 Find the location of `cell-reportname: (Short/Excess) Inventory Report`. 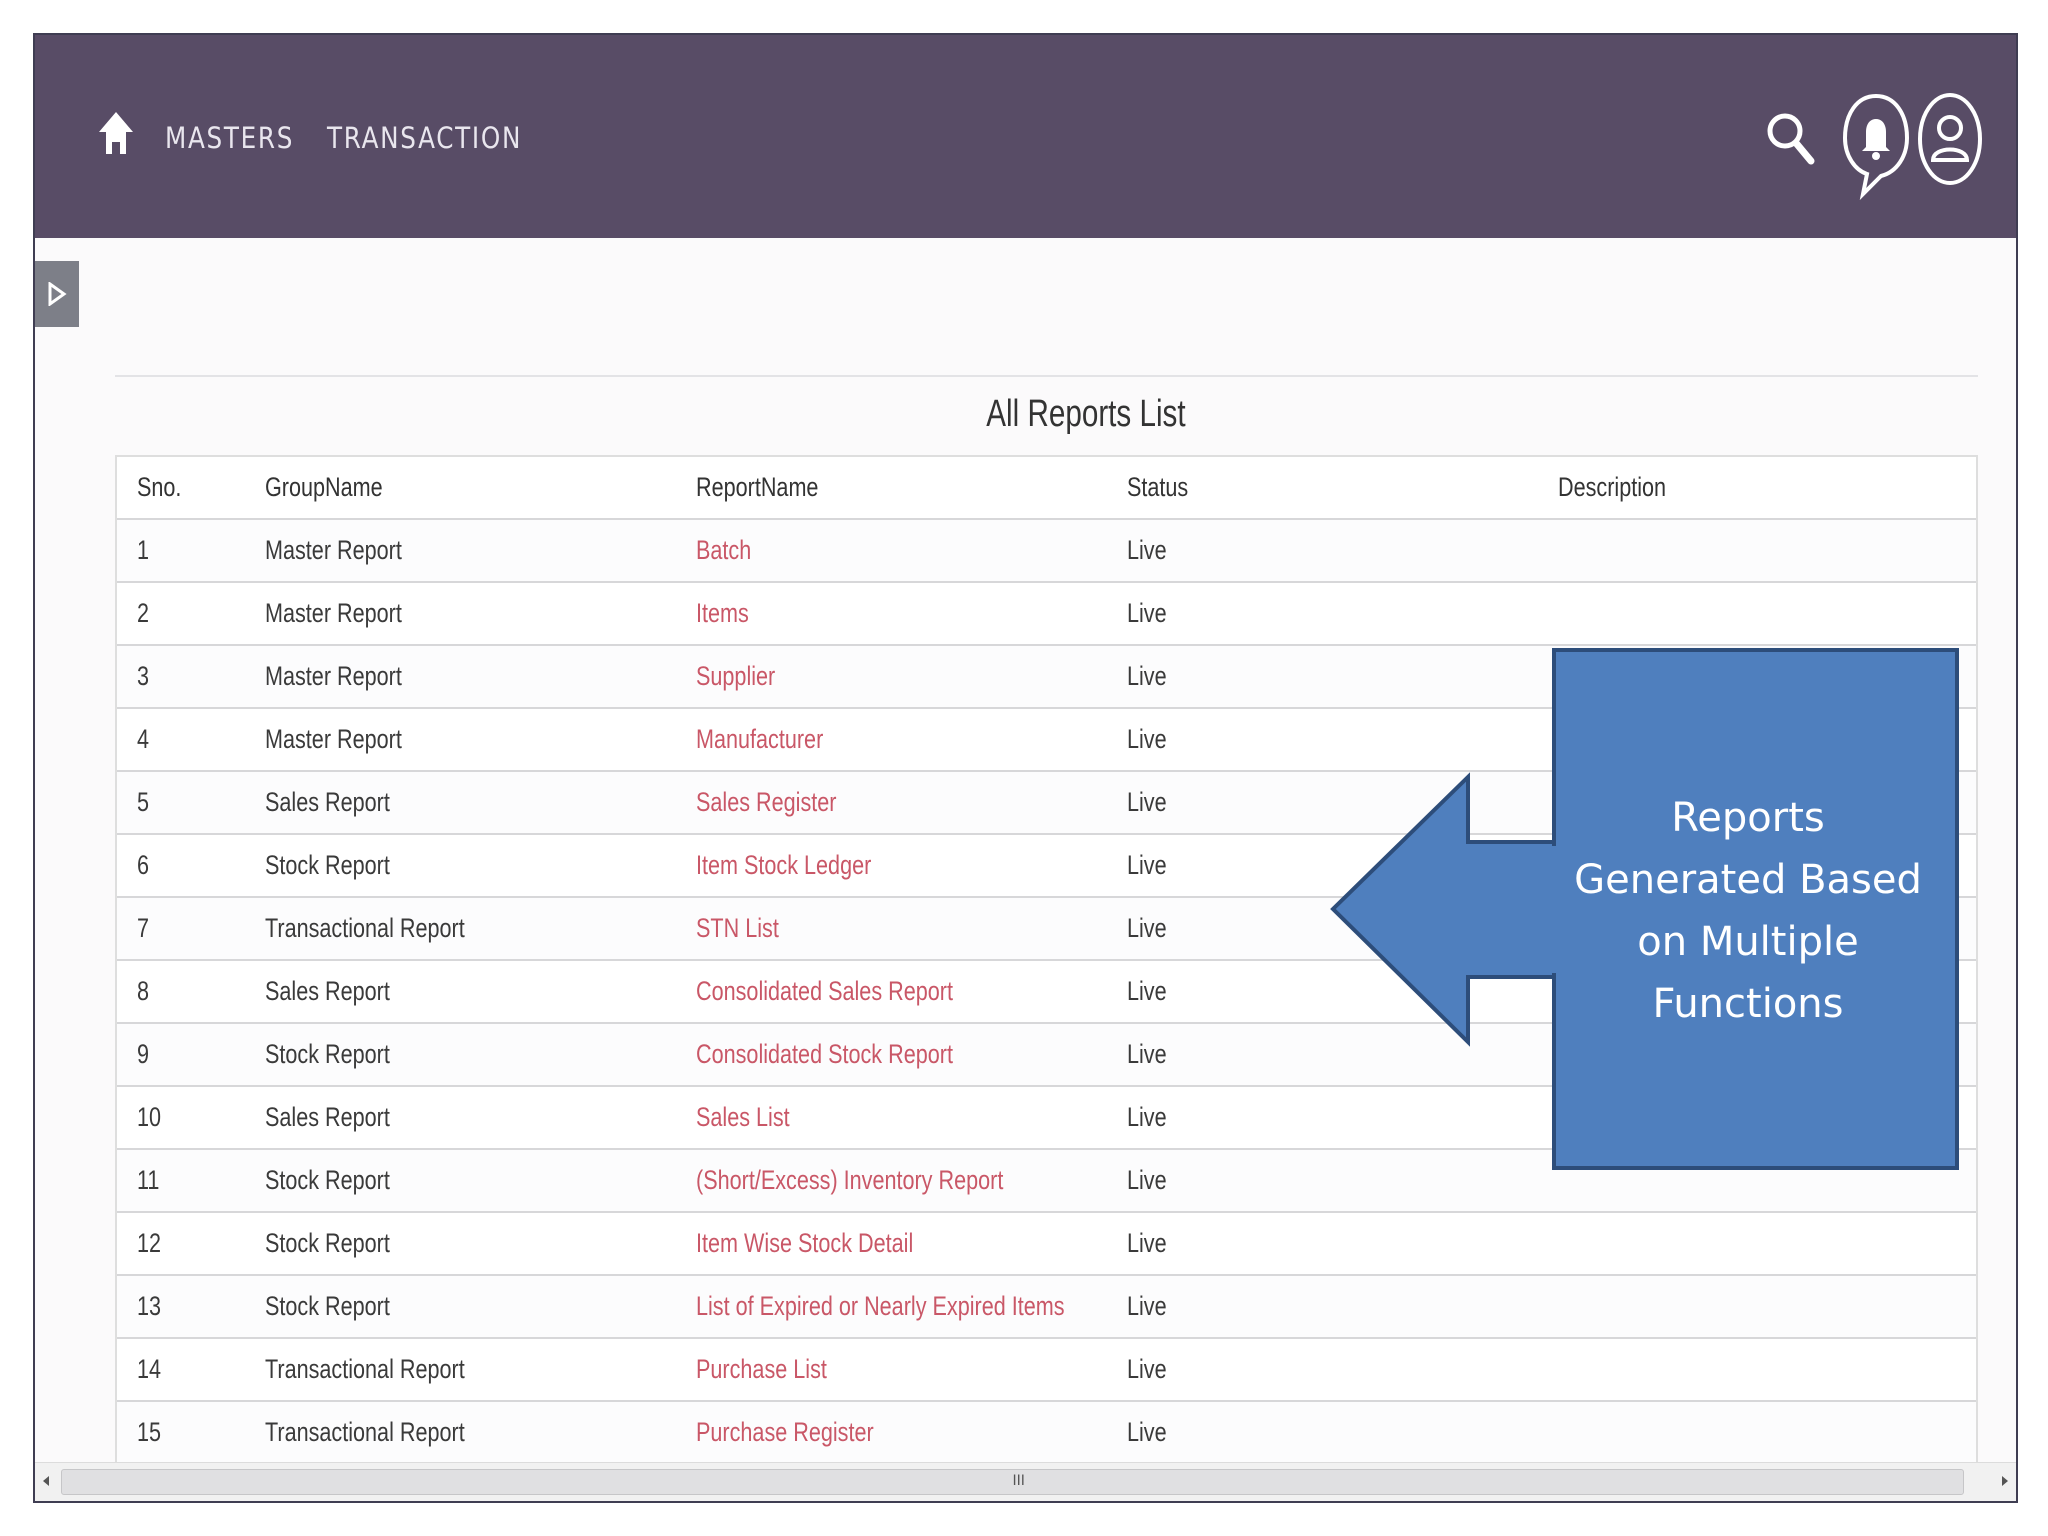

cell-reportname: (Short/Excess) Inventory Report is located at coordinates (911, 1181).